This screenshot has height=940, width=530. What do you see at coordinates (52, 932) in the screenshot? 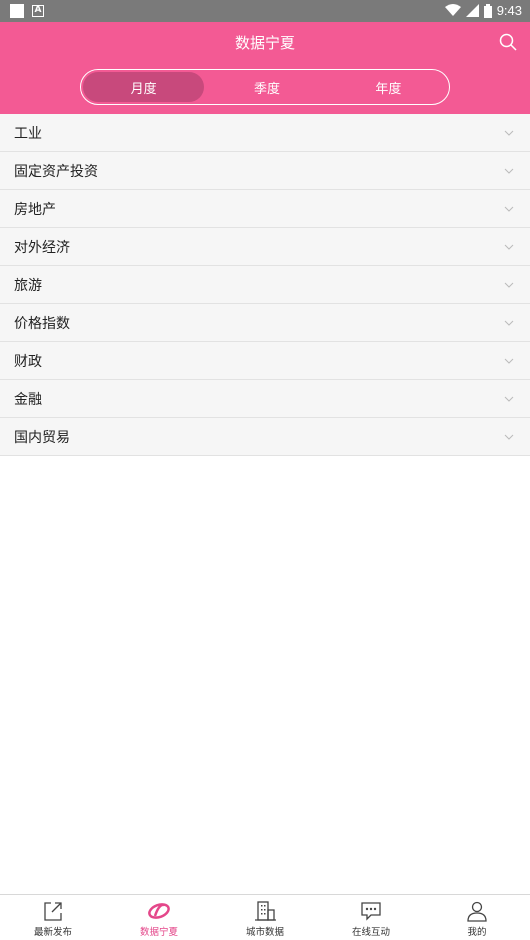
I see `nav-label: 最新发布` at bounding box center [52, 932].